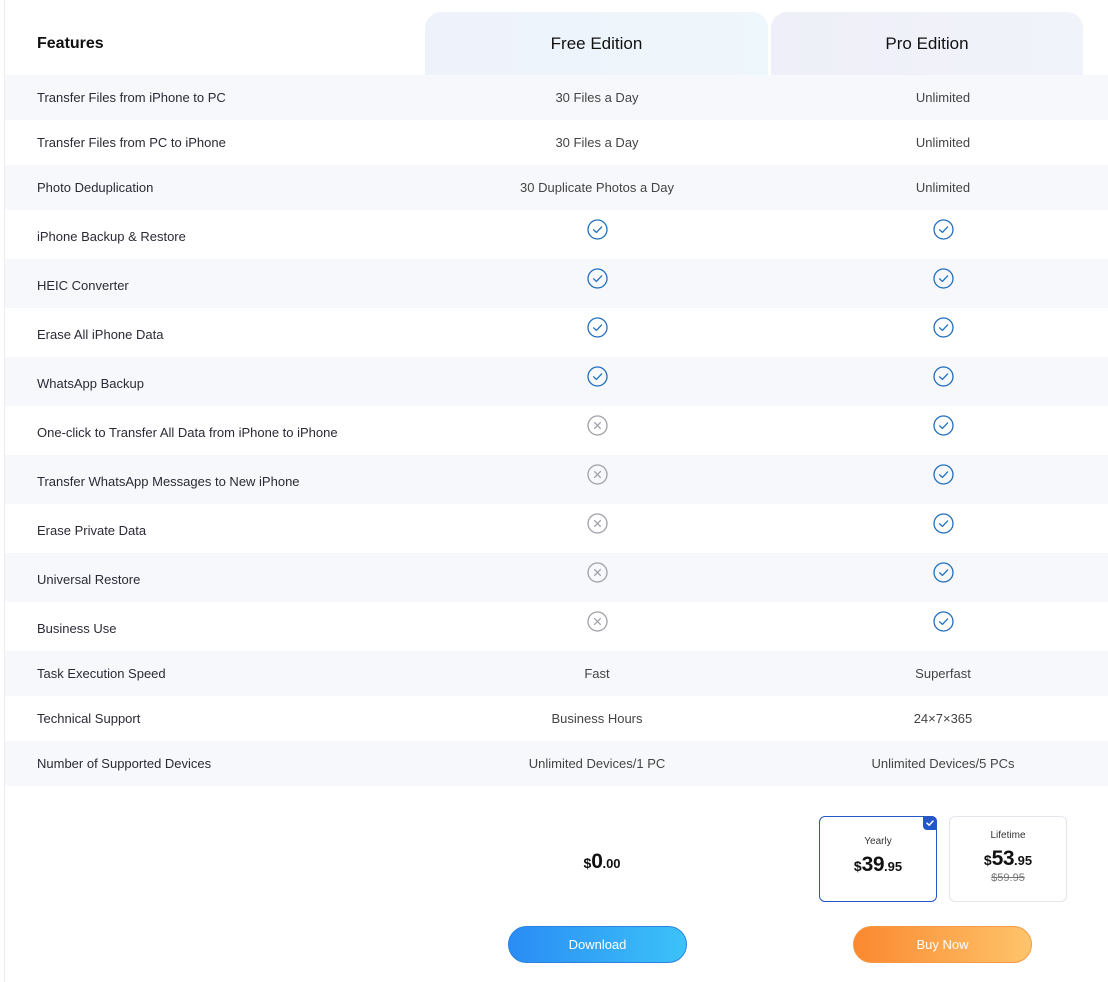  What do you see at coordinates (101, 673) in the screenshot?
I see `feature-name: Task Execution Speed` at bounding box center [101, 673].